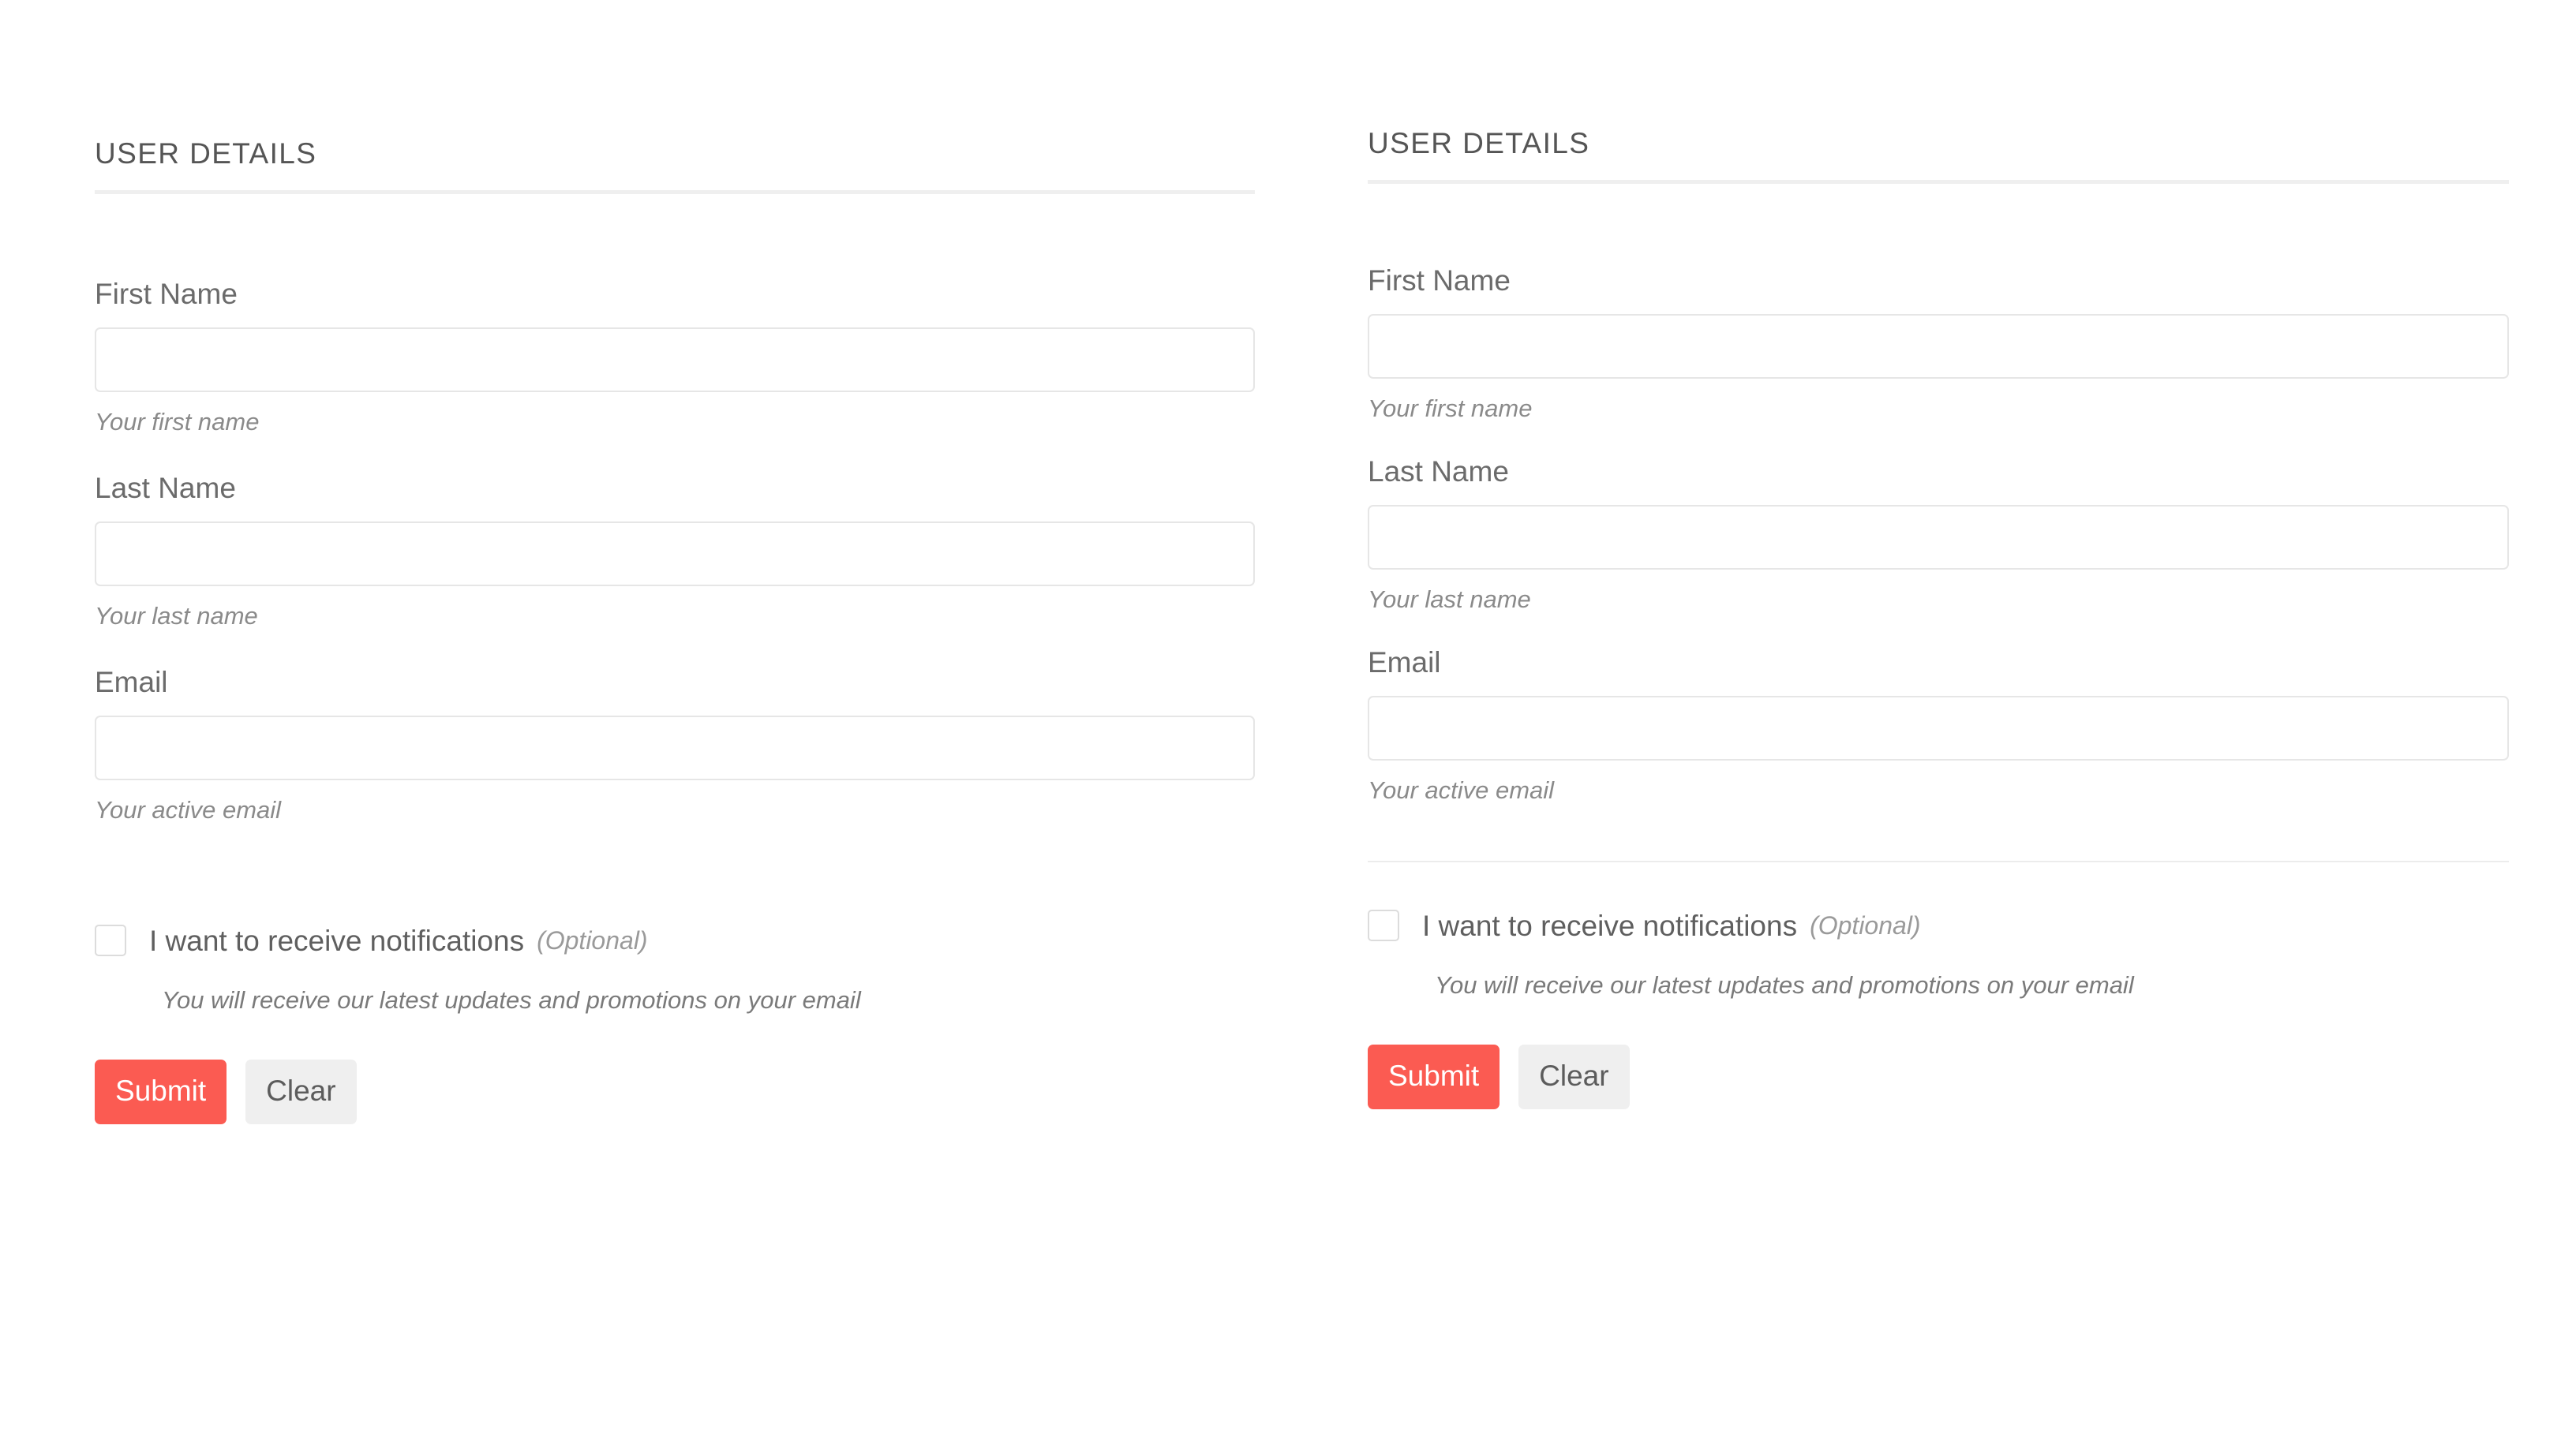 The width and height of the screenshot is (2576, 1443). I want to click on form-actions-left: Submit Clear, so click(675, 1068).